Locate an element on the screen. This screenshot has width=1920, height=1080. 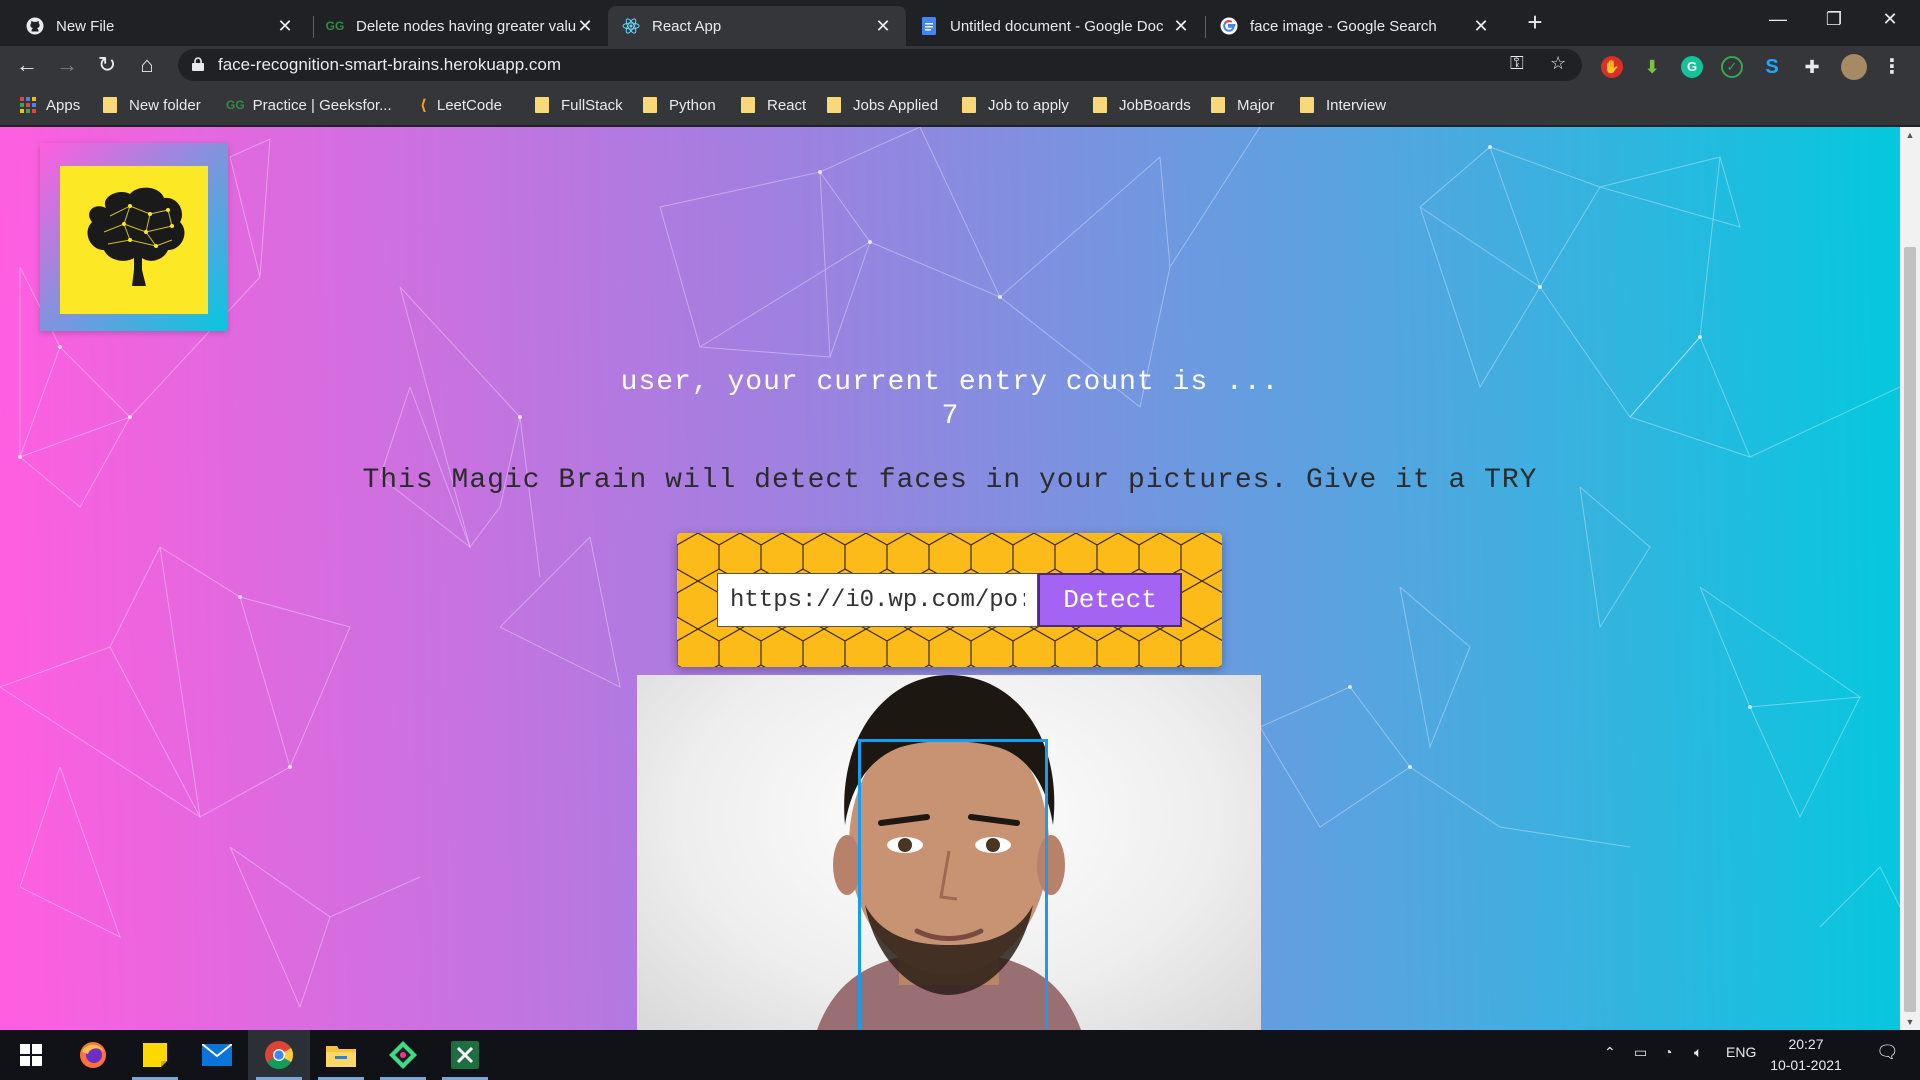
bookmark-apps: Apps is located at coordinates (50, 105).